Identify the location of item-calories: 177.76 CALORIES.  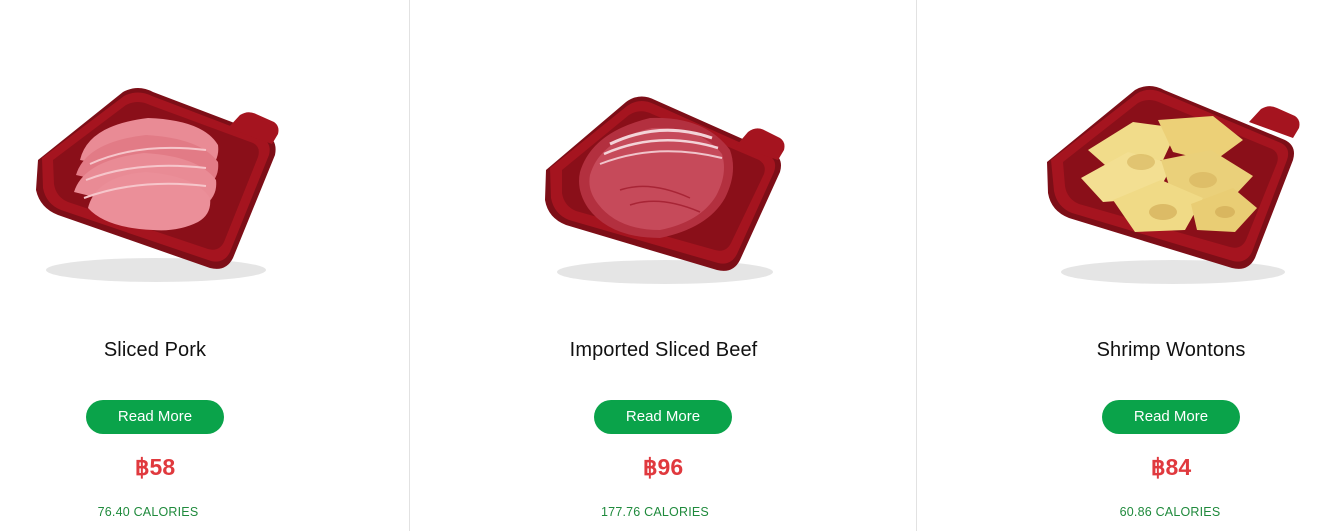
(655, 512).